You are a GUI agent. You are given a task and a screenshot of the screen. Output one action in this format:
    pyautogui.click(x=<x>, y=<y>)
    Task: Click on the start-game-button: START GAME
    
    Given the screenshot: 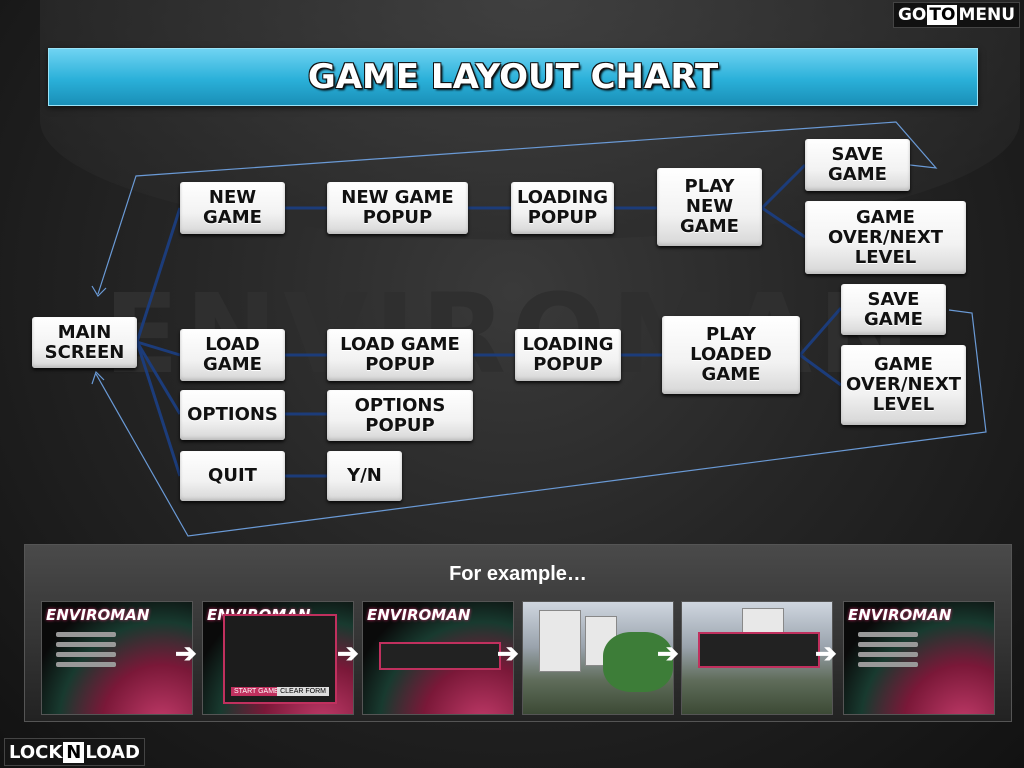 What is the action you would take?
    pyautogui.click(x=256, y=691)
    